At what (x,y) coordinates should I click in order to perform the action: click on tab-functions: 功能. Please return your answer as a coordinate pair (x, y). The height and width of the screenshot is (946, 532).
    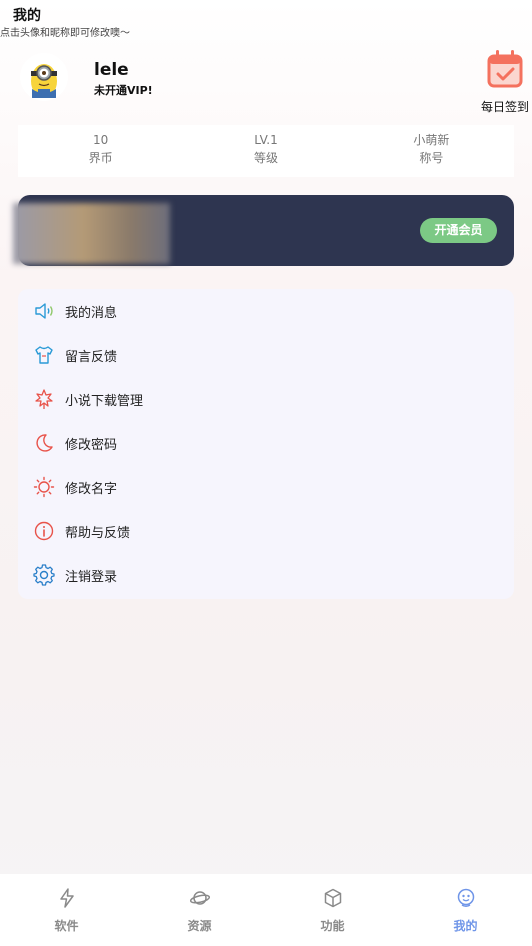
    Looking at the image, I should click on (332, 910).